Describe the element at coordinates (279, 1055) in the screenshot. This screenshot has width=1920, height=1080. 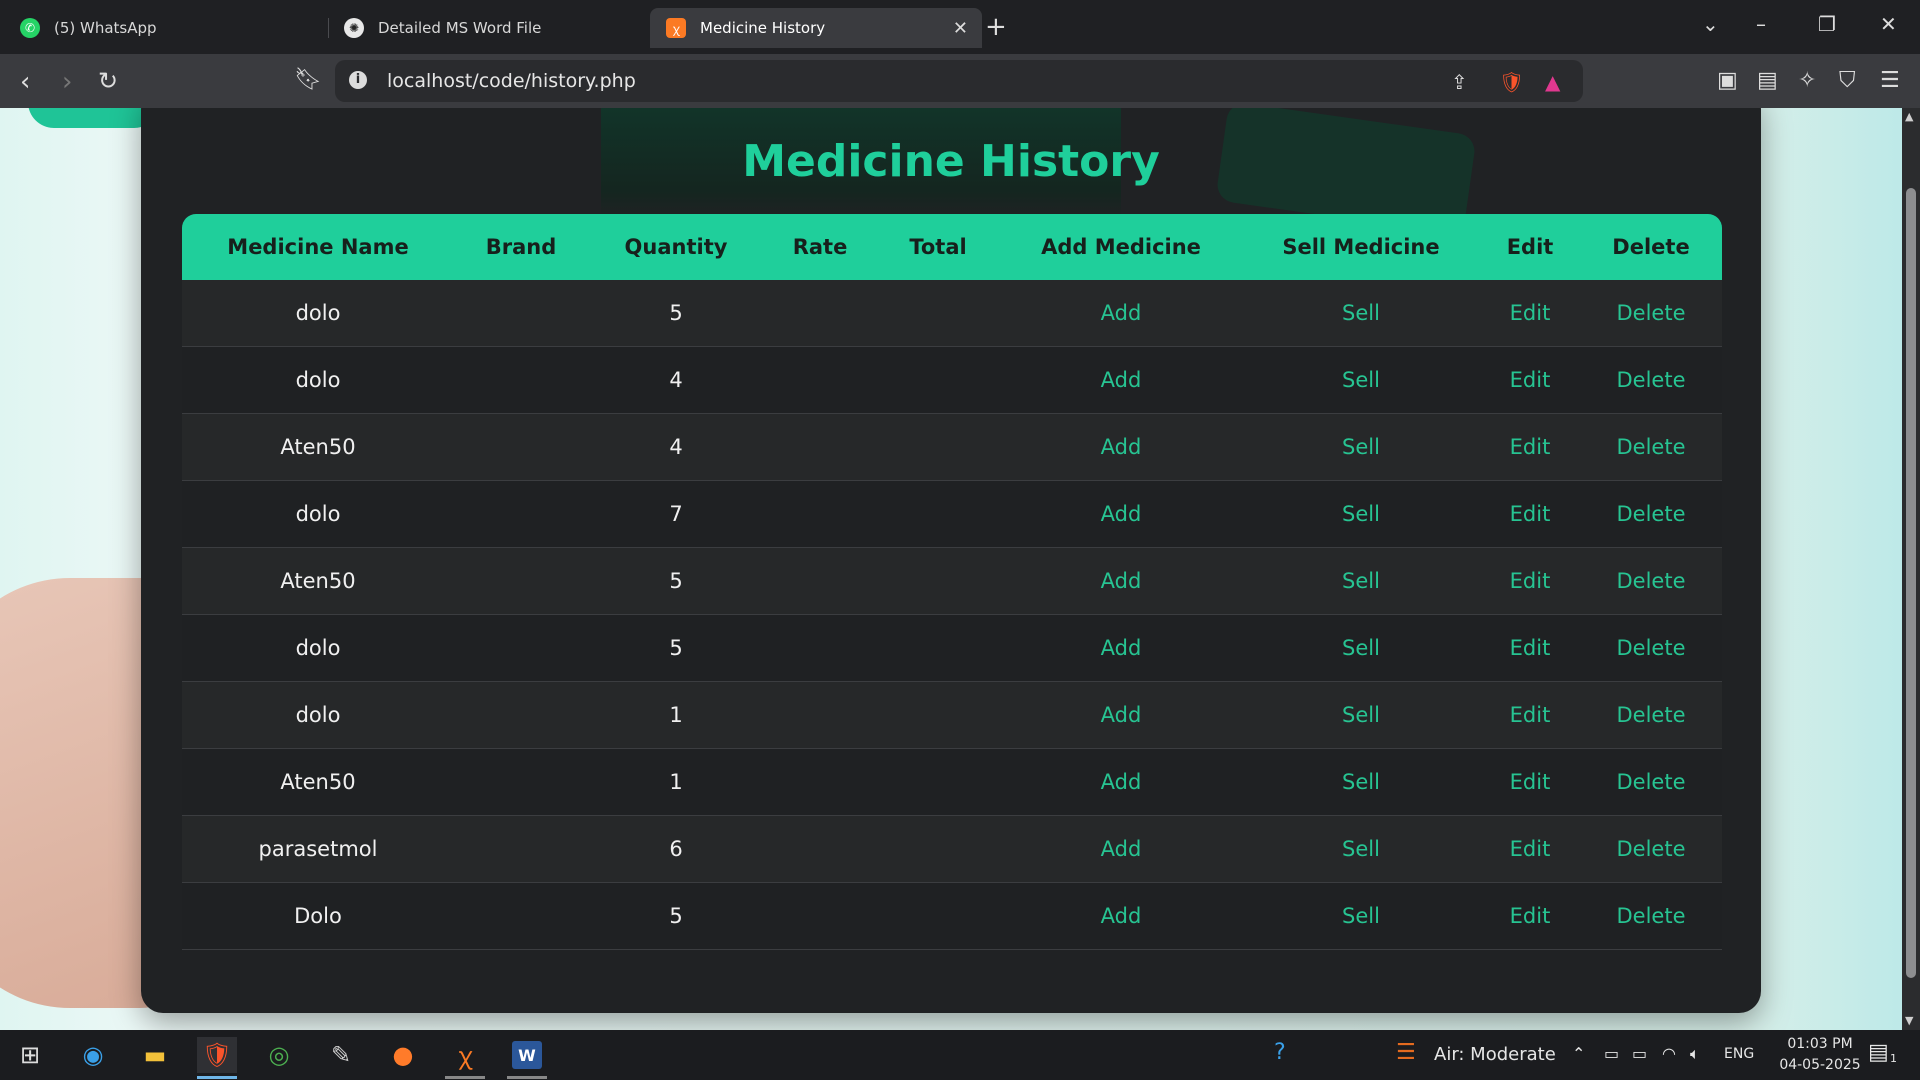
I see `chrome-icon: ◎` at that location.